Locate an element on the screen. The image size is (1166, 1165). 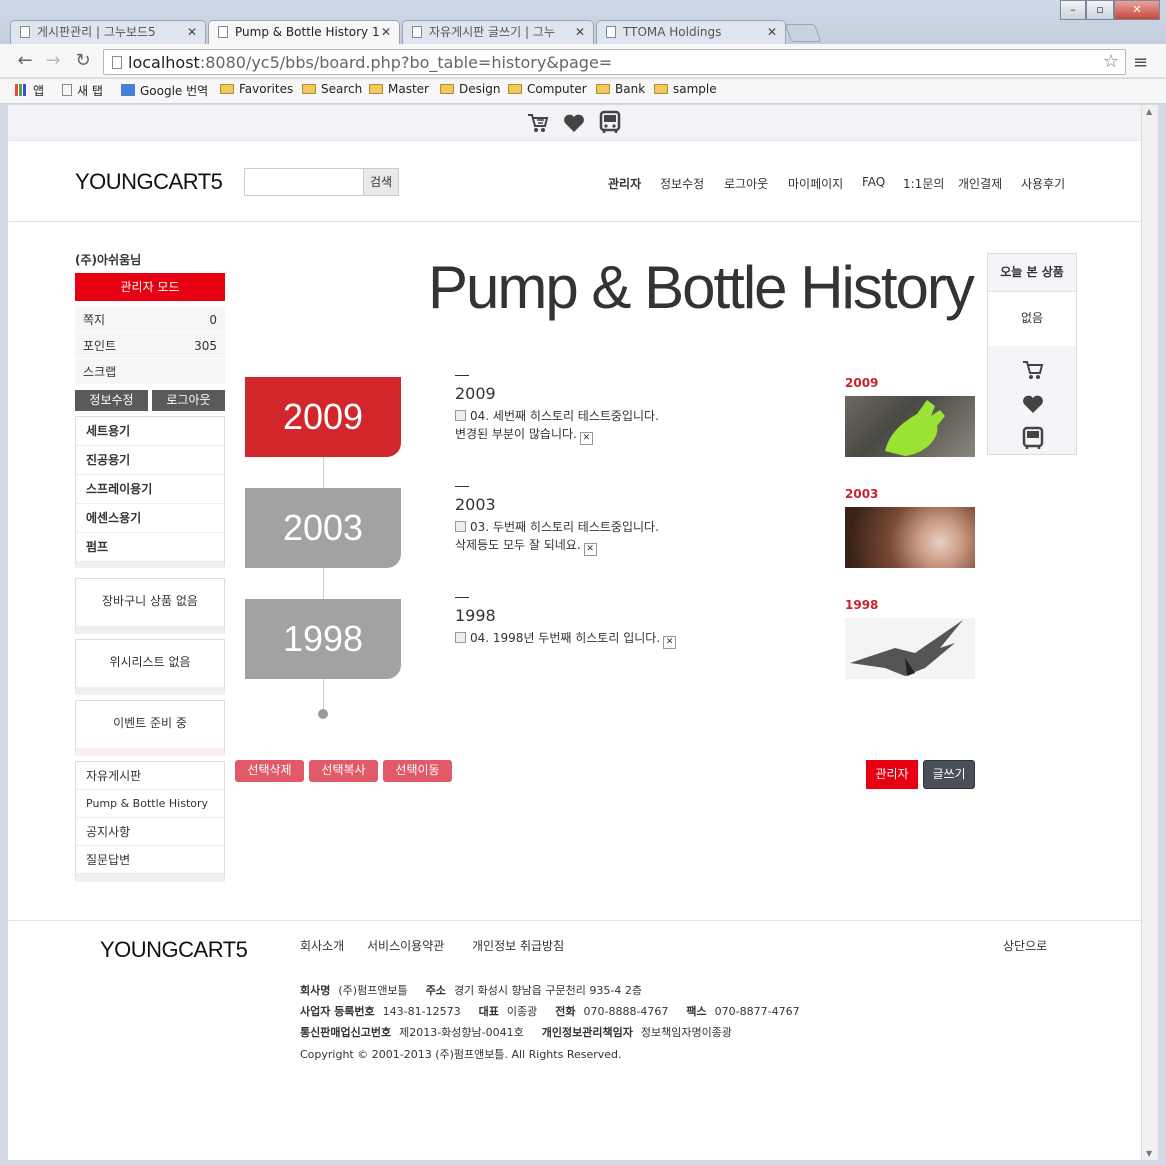
entry-text: 03. 두번째 히스토리 테스트중입니다. is located at coordinates (564, 527).